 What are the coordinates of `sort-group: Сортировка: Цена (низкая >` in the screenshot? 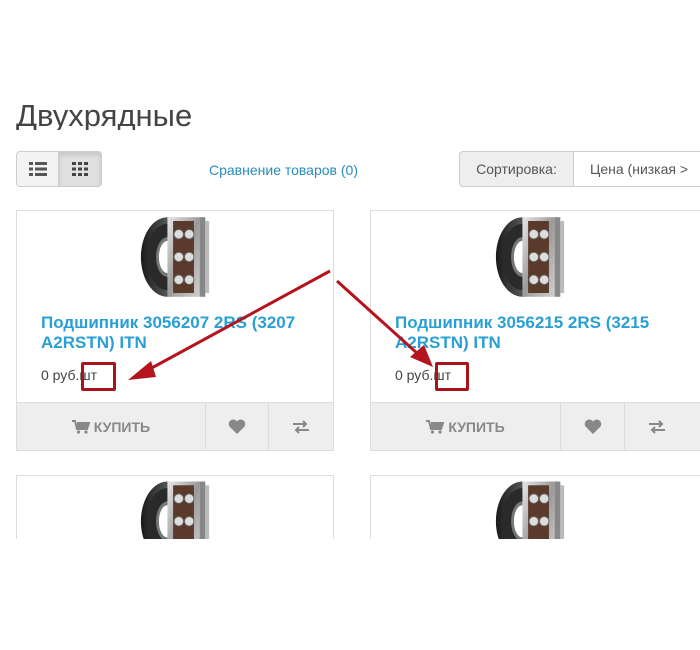 It's located at (579, 169).